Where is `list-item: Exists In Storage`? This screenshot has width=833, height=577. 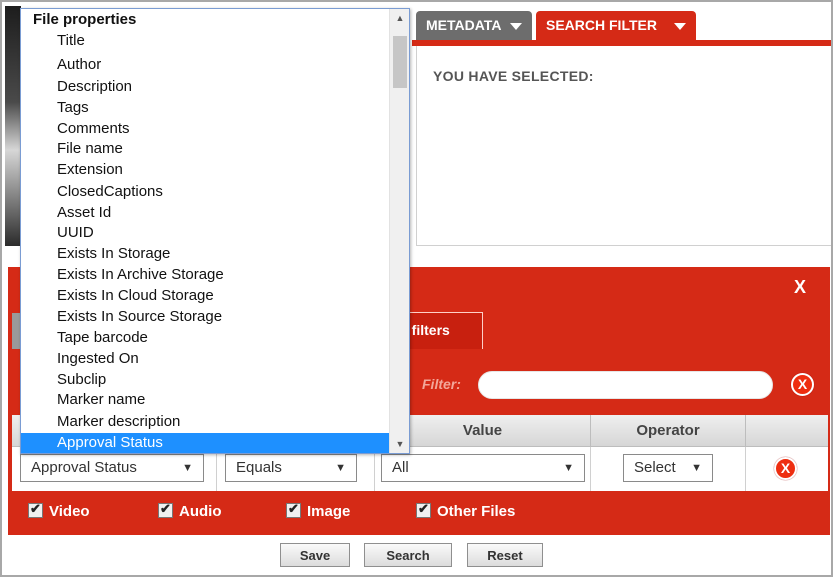
list-item: Exists In Storage is located at coordinates (205, 254).